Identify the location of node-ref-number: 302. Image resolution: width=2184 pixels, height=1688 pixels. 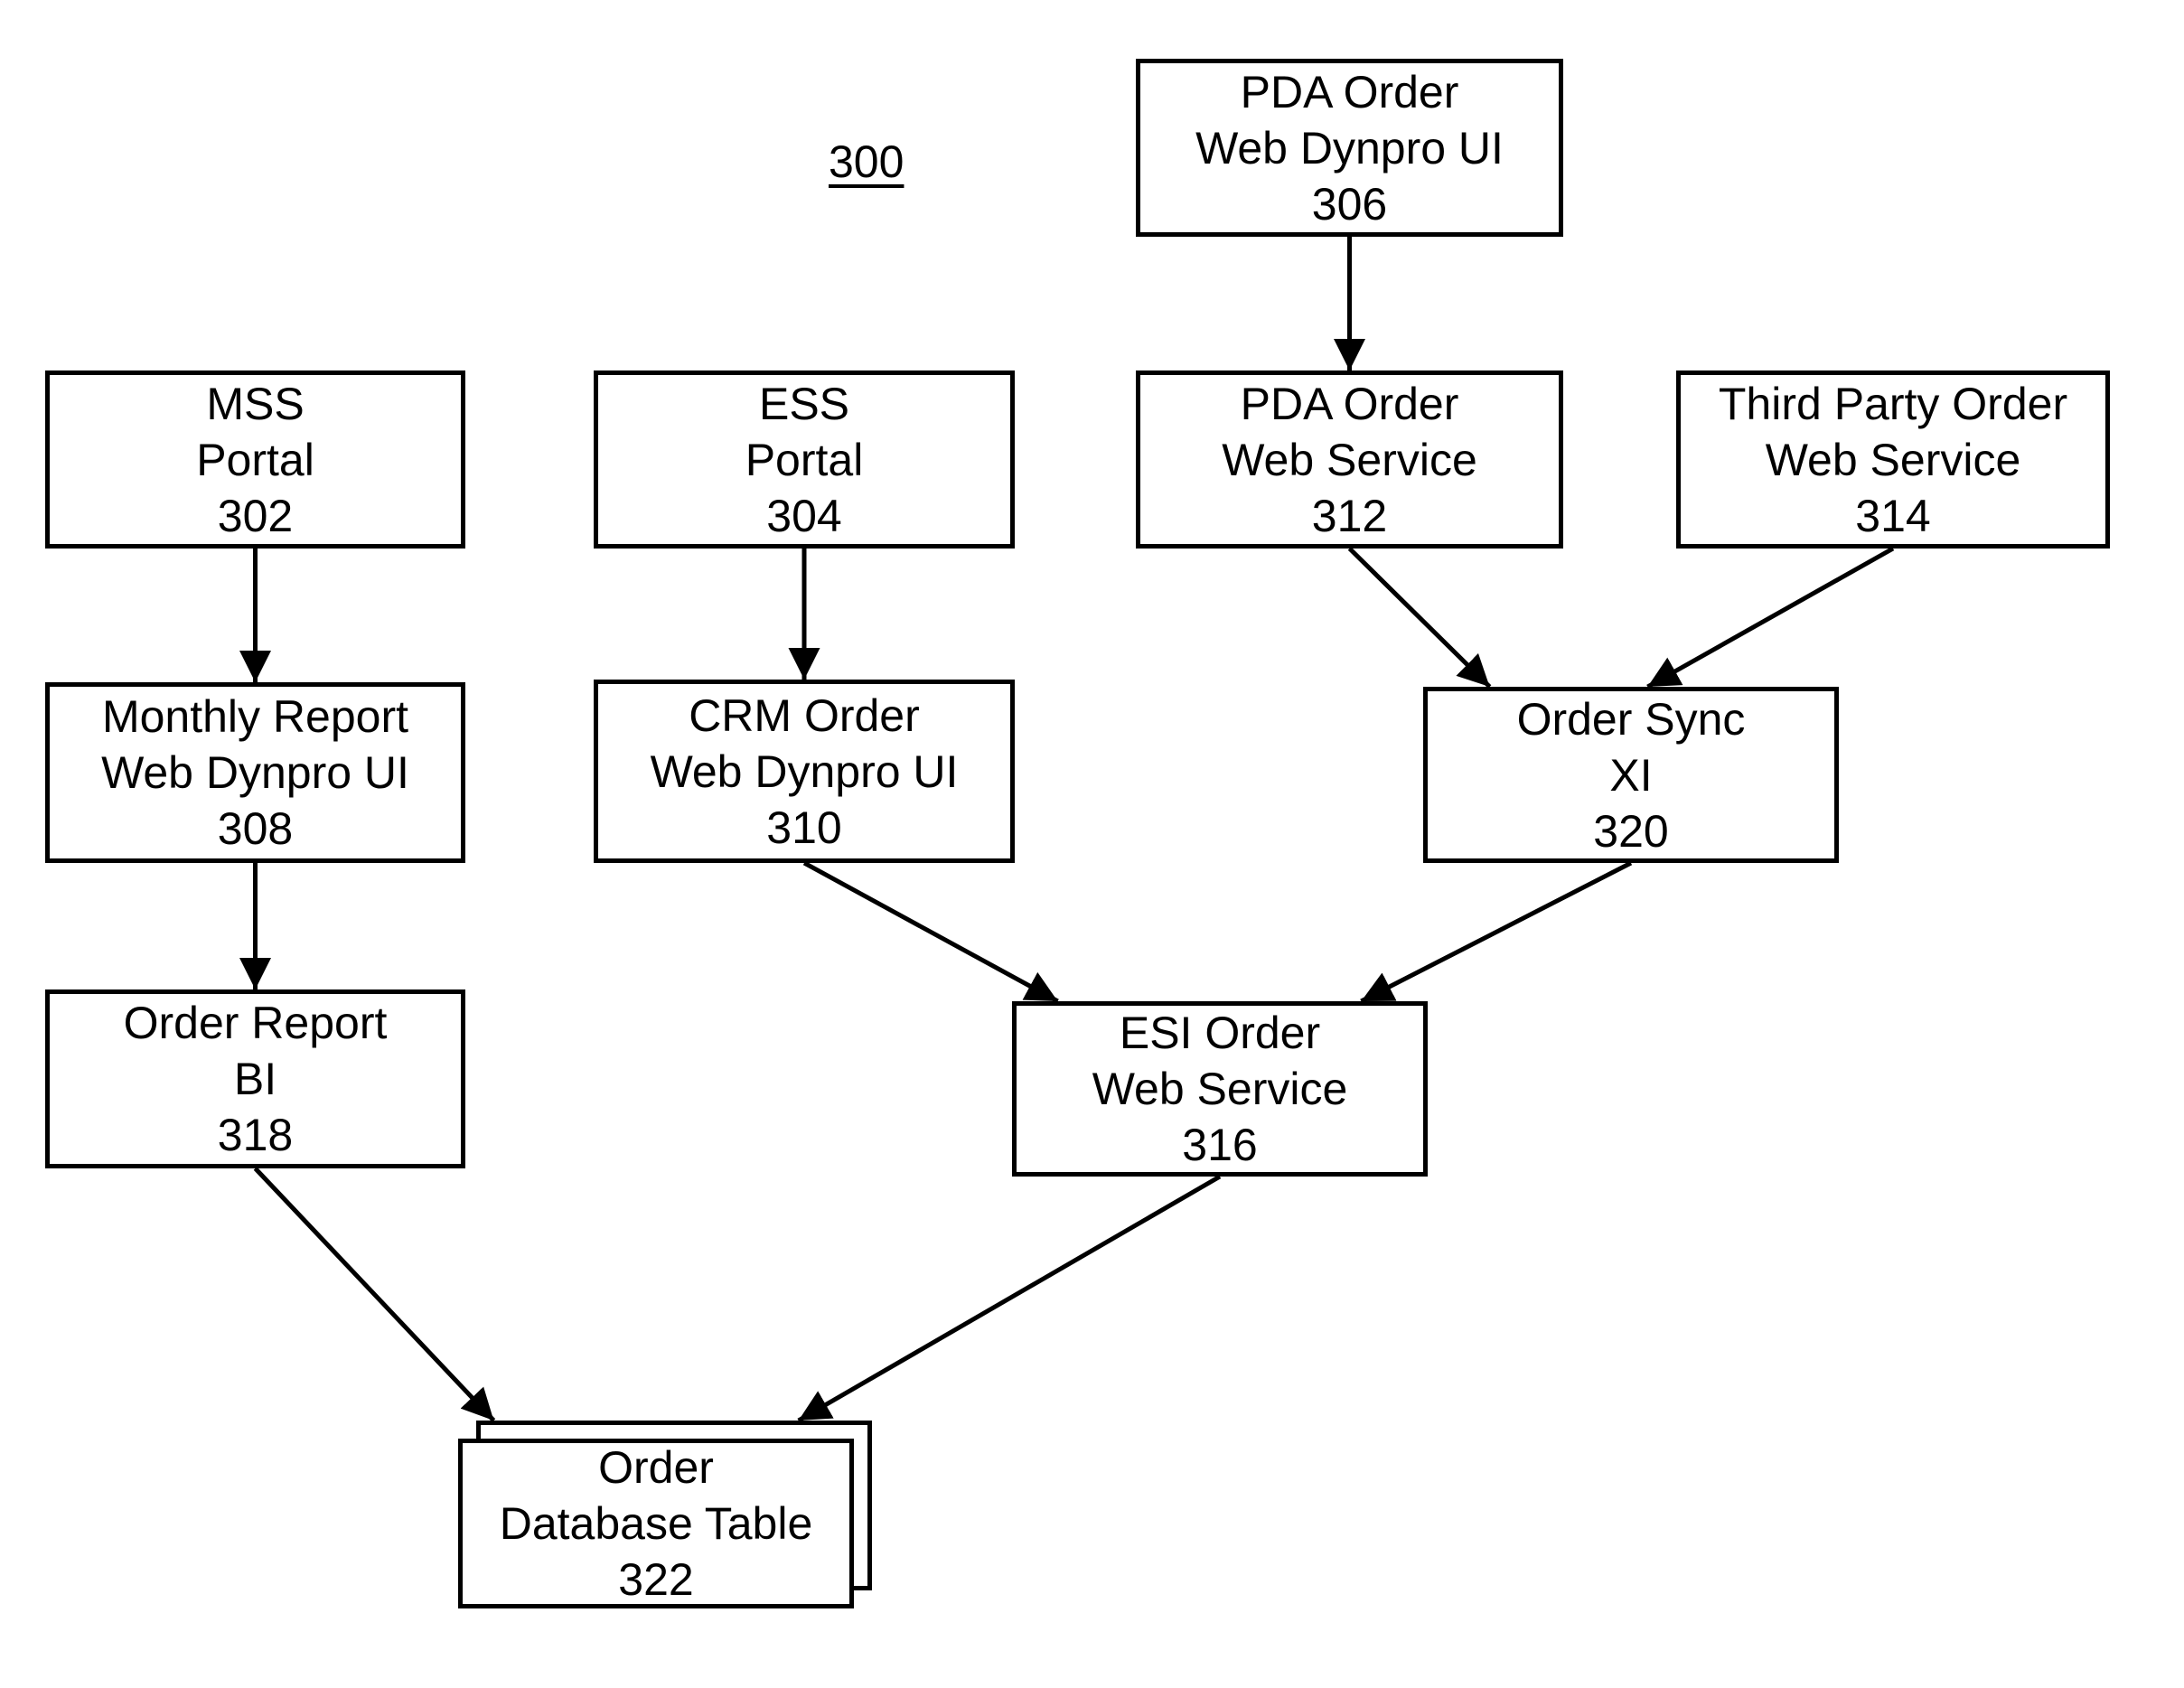
(255, 515).